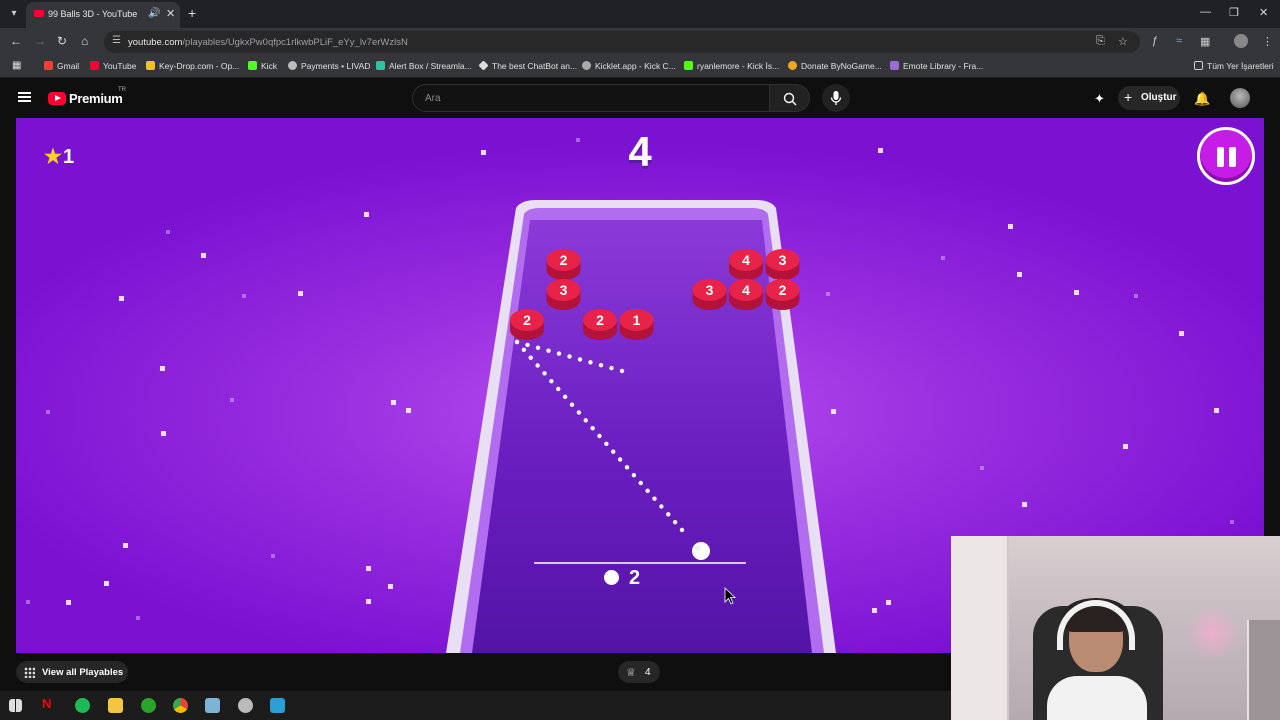  I want to click on search-icon, so click(790, 99).